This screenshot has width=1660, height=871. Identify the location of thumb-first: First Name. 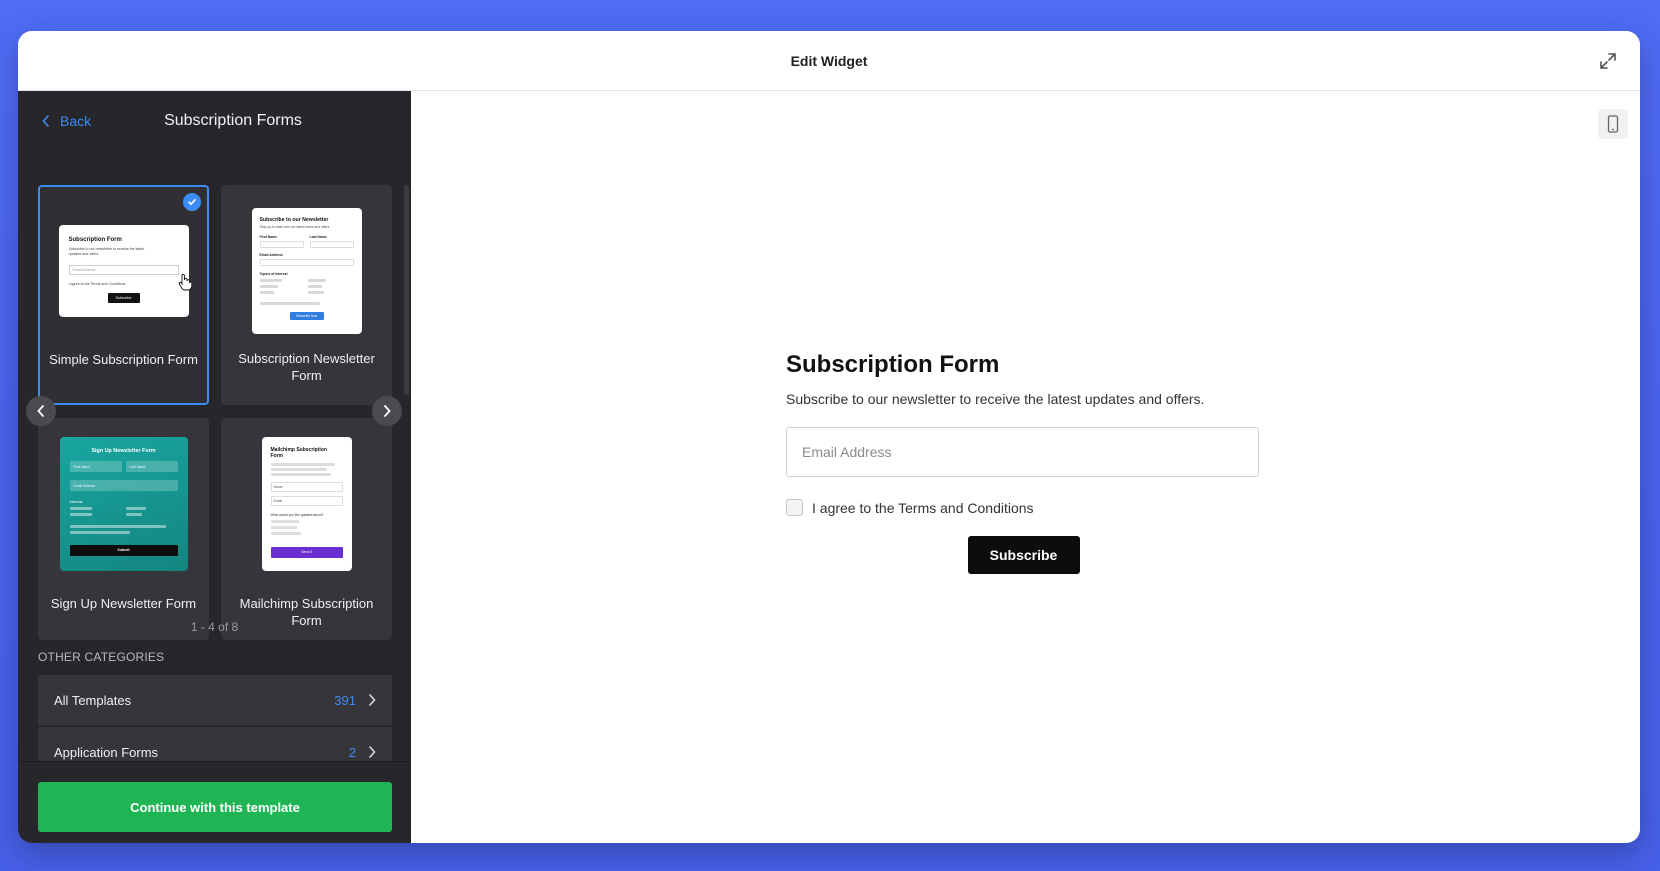
(82, 467).